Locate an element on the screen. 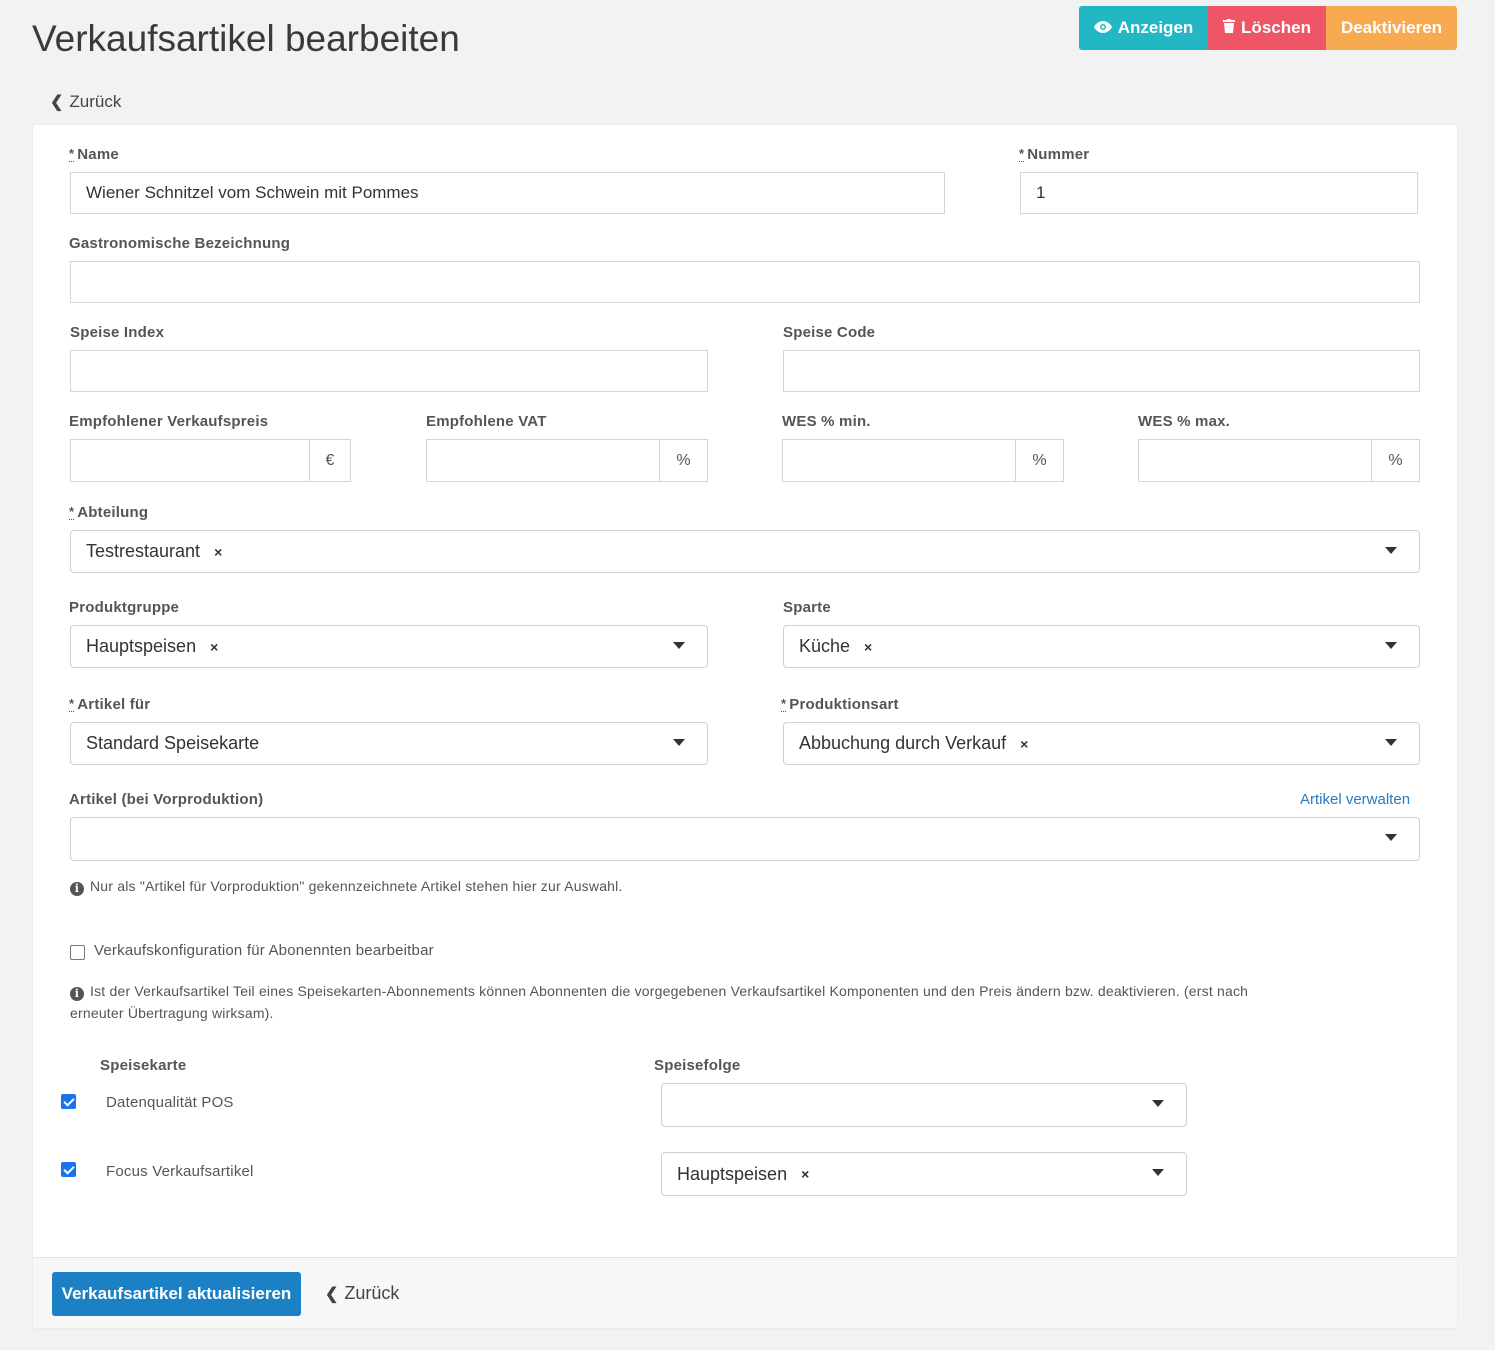  page-title: Verkaufsartikel bearbeiten is located at coordinates (246, 38).